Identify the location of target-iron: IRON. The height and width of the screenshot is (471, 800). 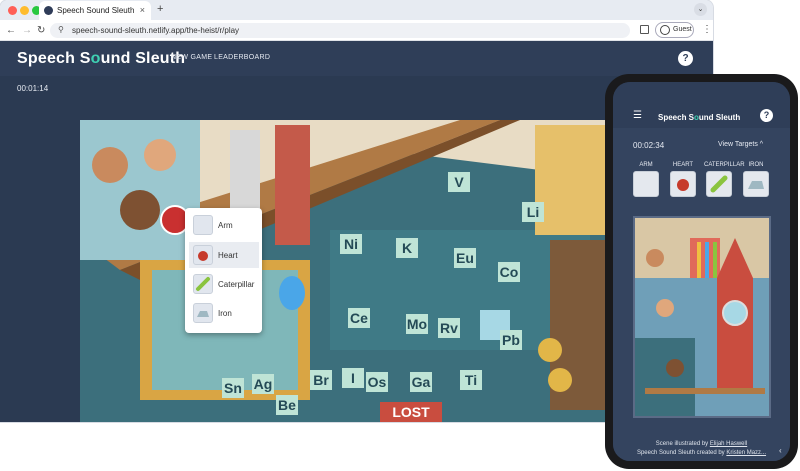
(756, 179).